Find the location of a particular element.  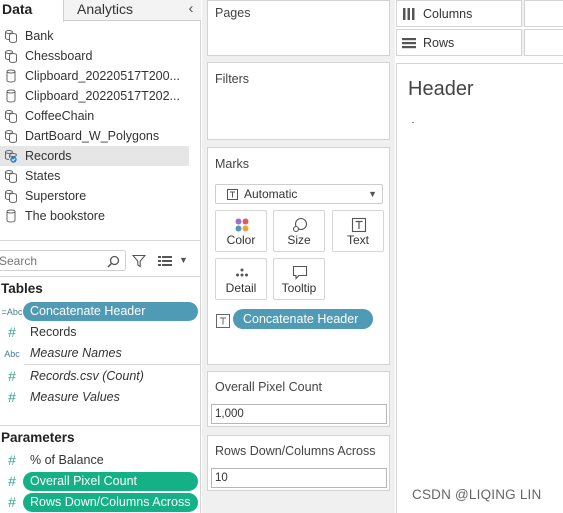

tables-header: Tables is located at coordinates (22, 288).